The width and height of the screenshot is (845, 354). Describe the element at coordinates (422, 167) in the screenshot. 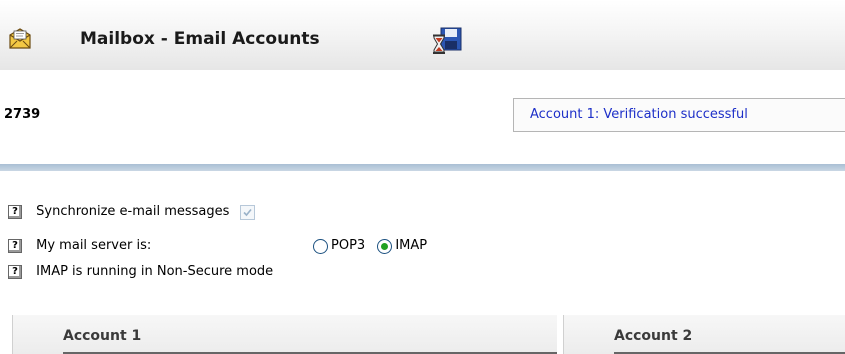

I see `section-divider` at that location.